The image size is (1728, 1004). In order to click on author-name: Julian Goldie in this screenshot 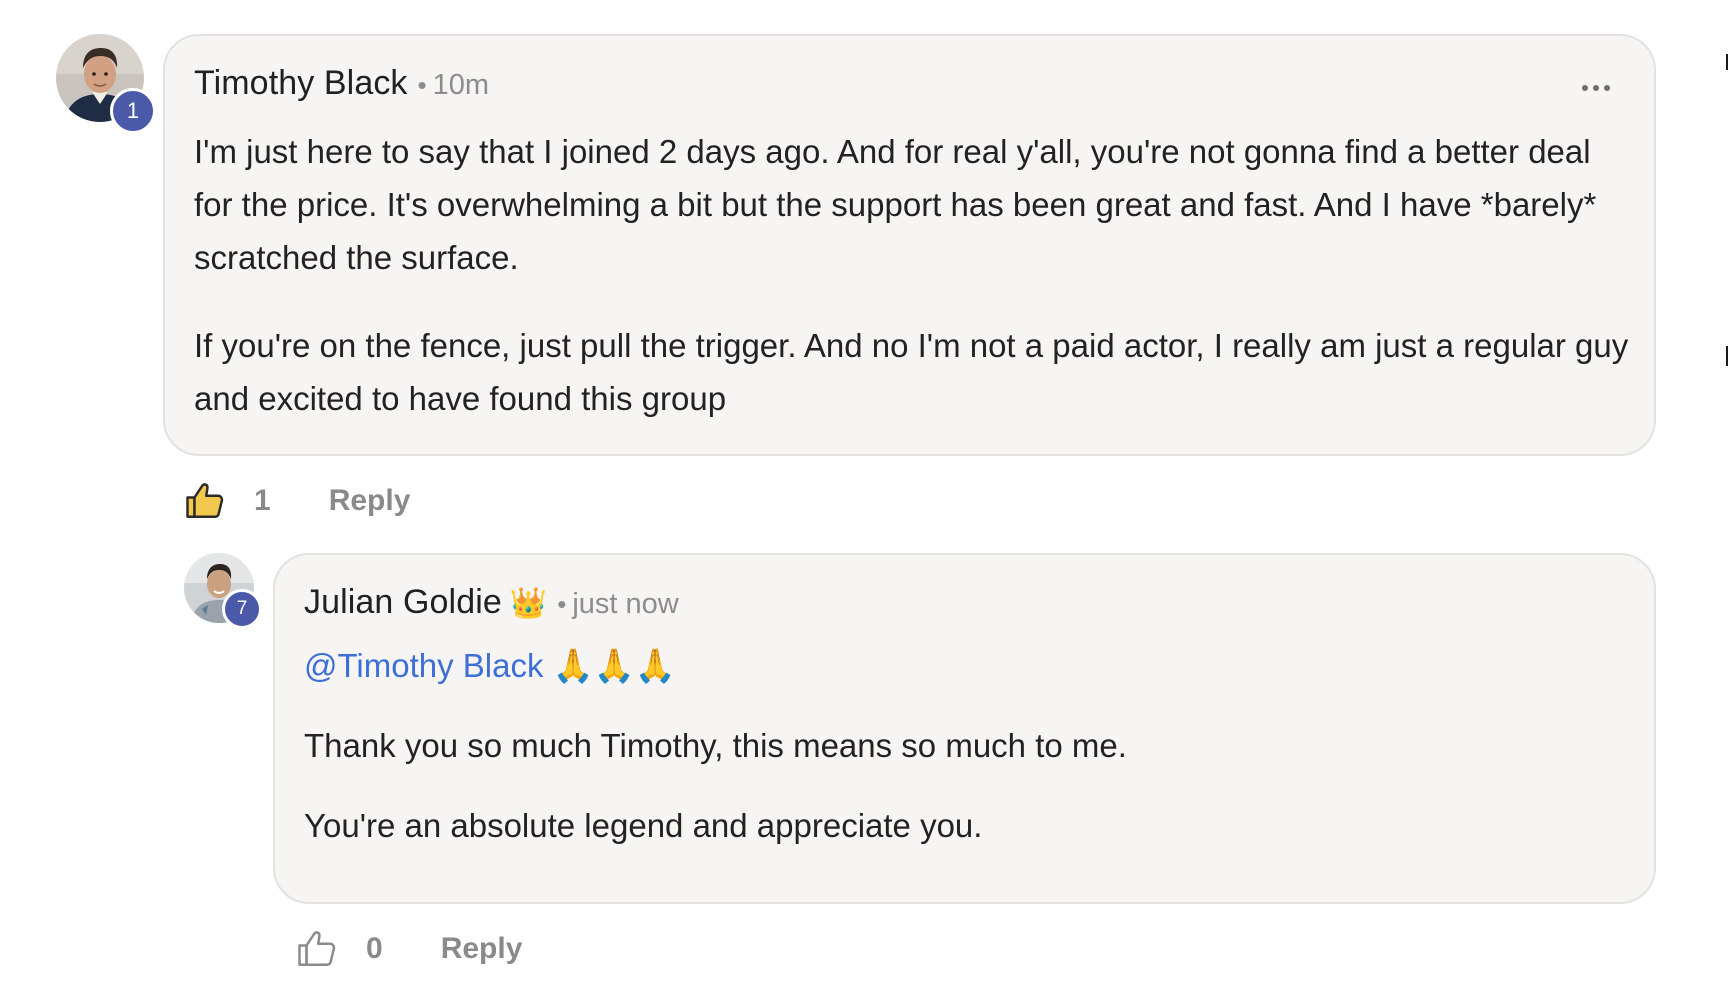, I will do `click(403, 602)`.